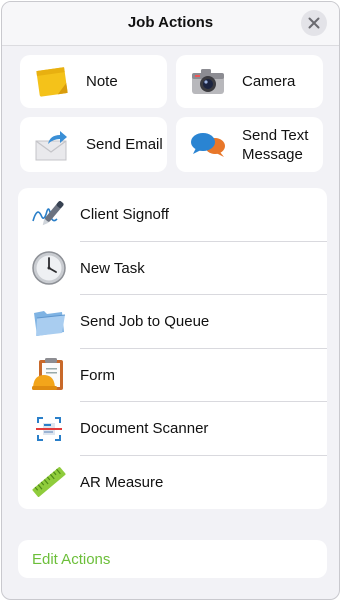 The image size is (341, 602). I want to click on close-button, so click(314, 23).